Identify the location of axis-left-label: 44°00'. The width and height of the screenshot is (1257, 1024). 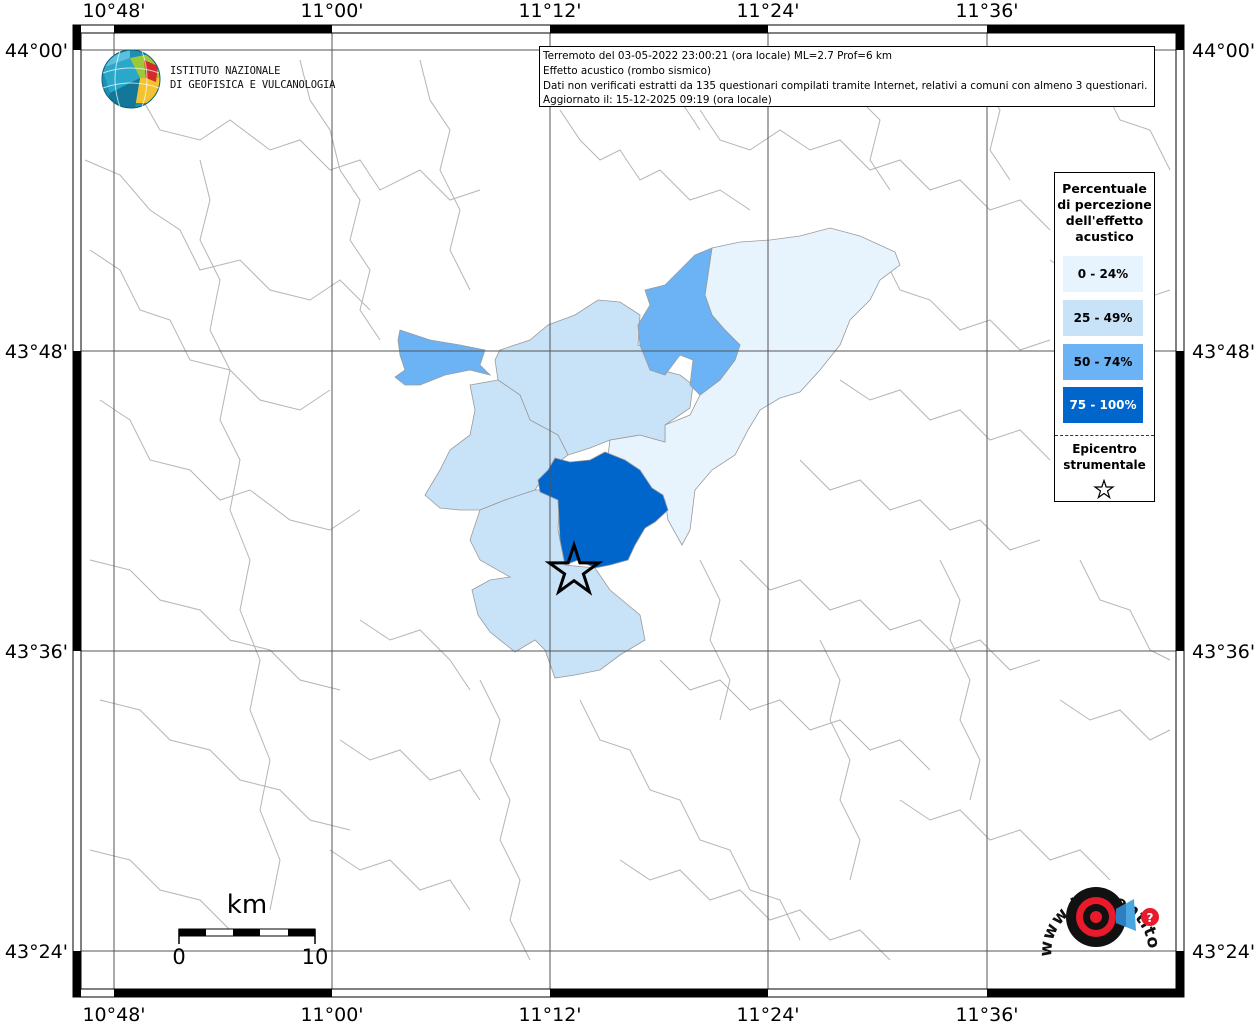
(36, 51).